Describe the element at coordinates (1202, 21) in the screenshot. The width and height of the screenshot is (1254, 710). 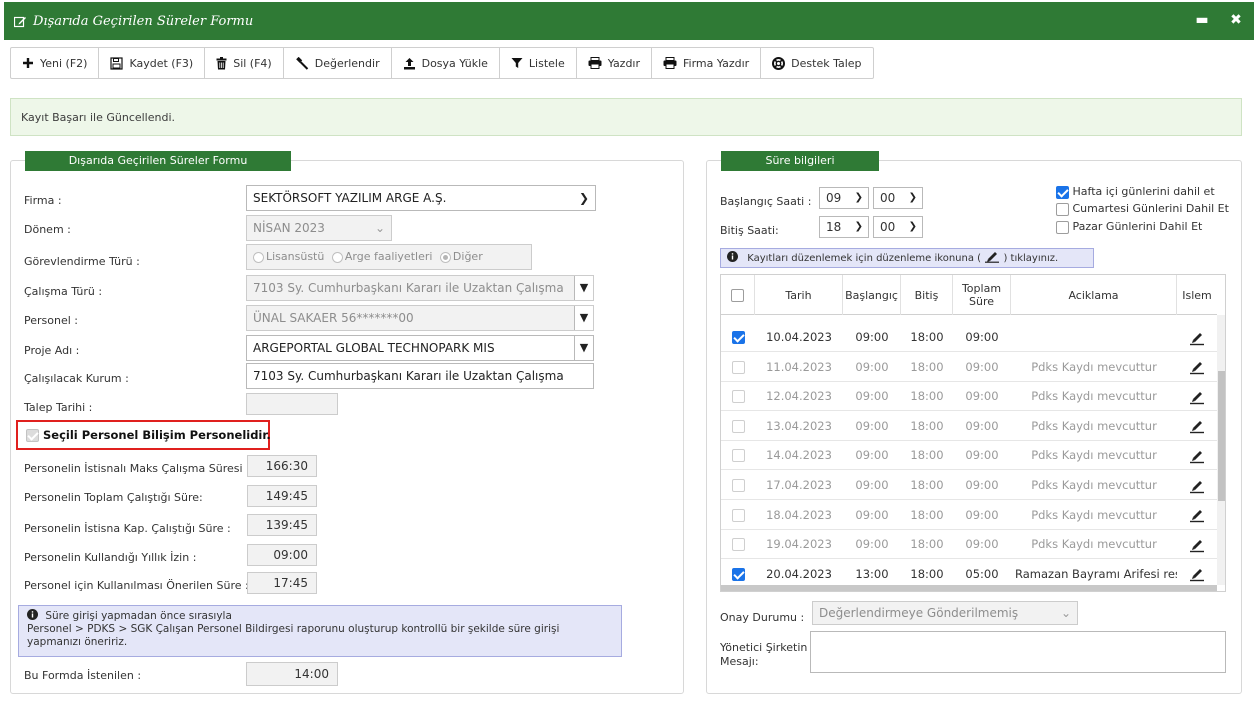
I see `minimize-button: ▬` at that location.